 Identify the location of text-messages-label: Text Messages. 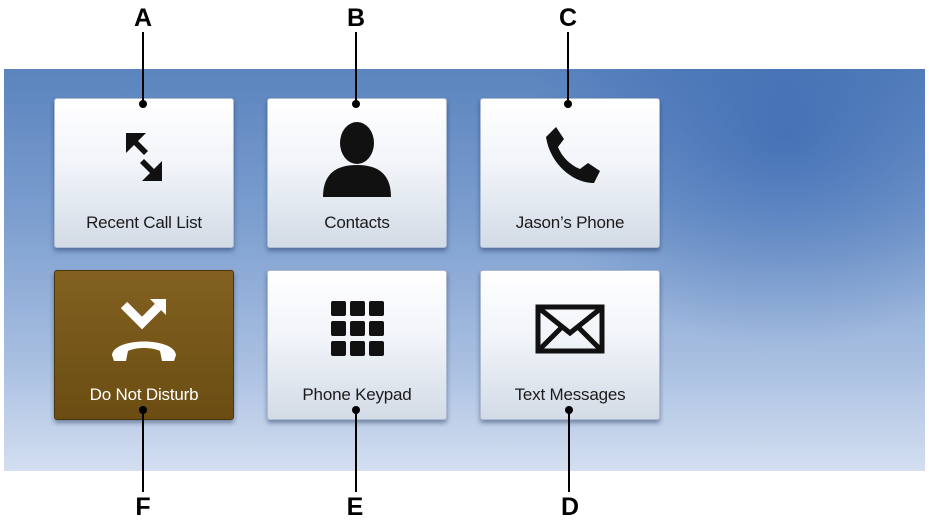
(570, 394).